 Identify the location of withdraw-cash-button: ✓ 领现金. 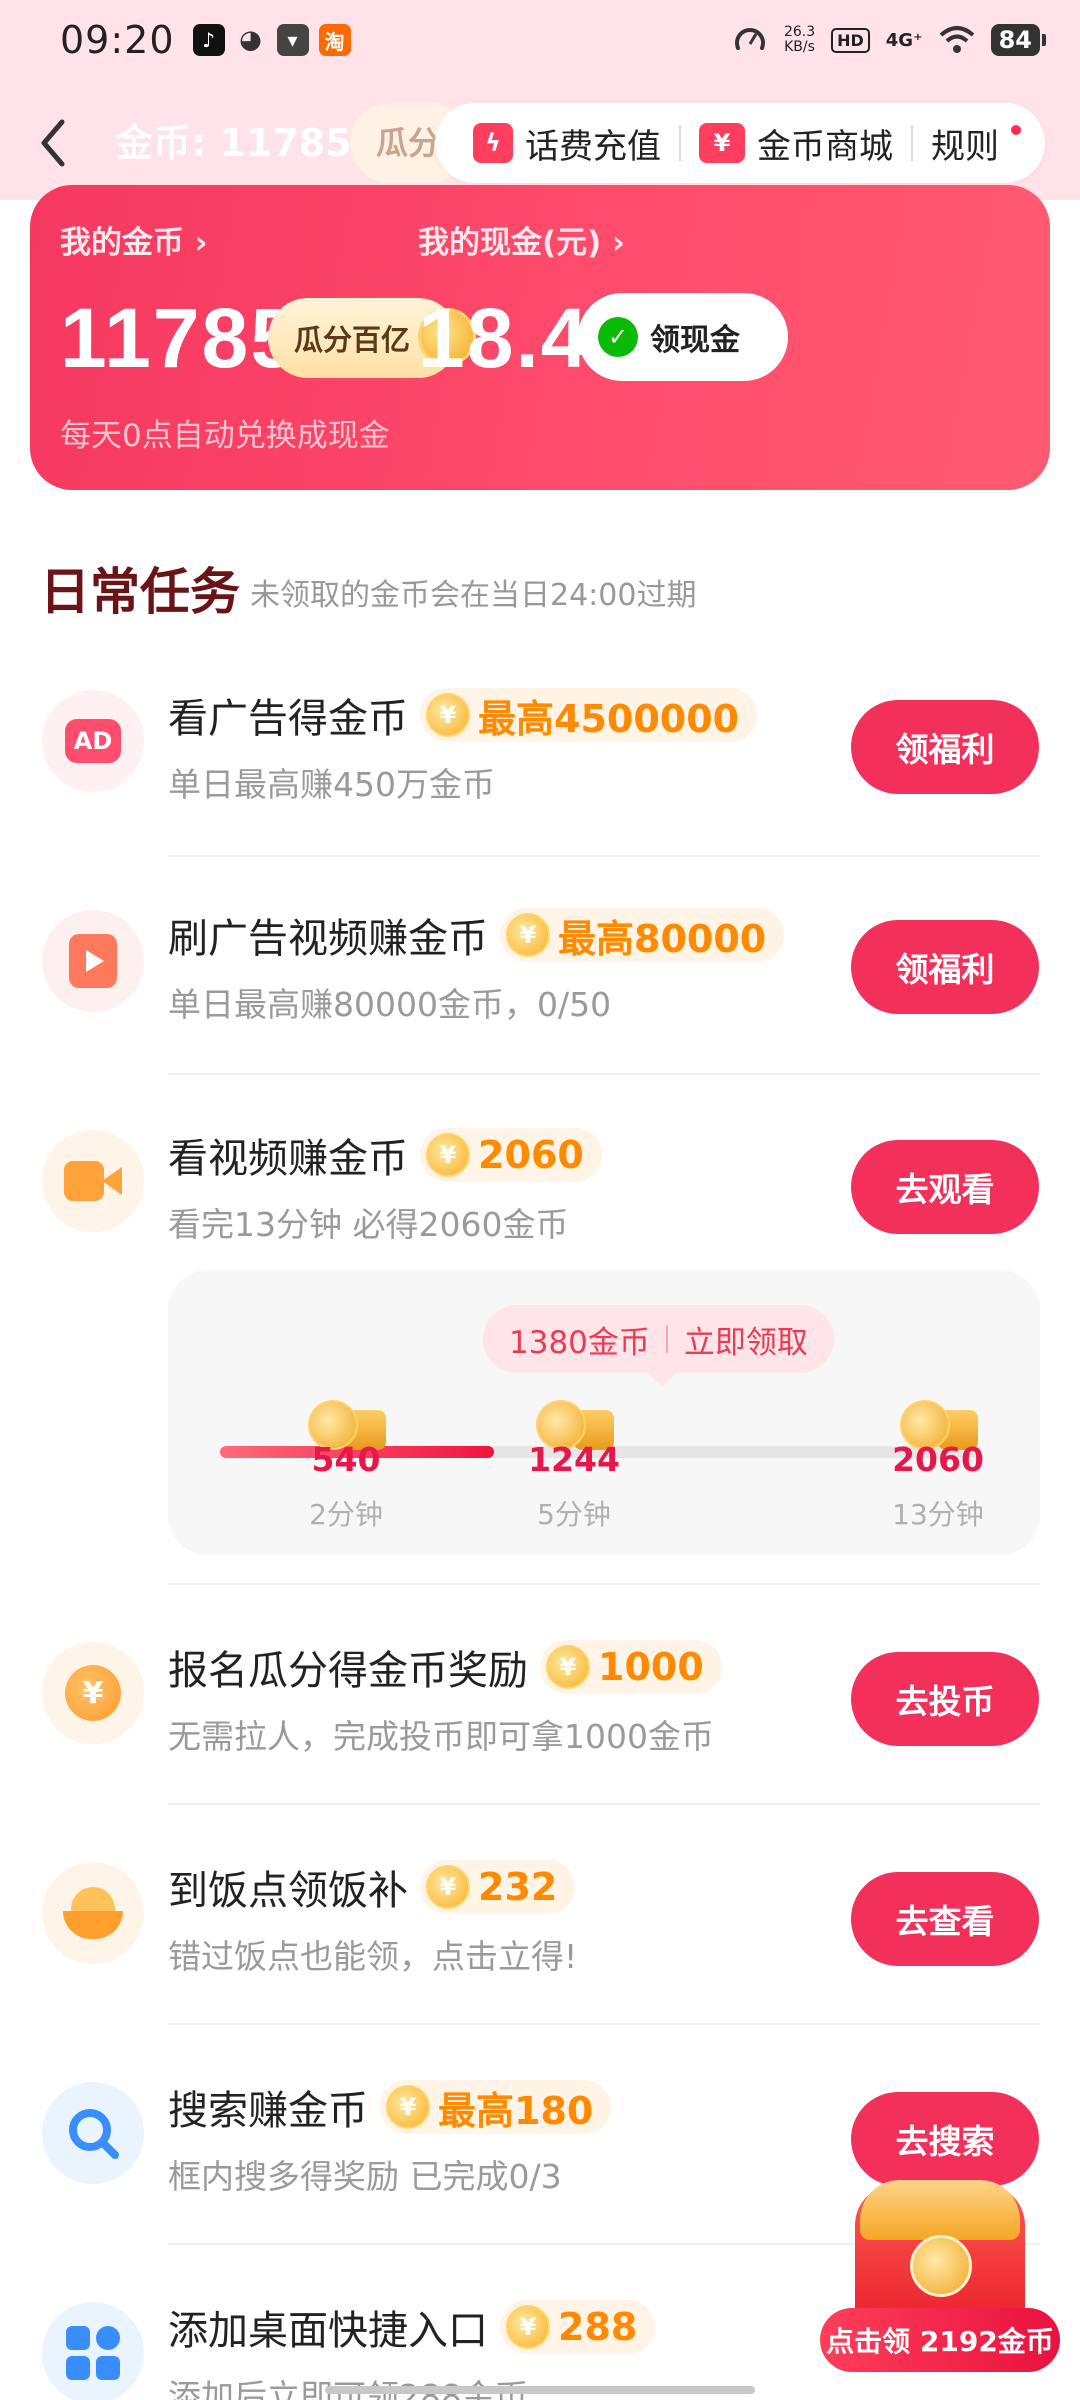
(683, 337).